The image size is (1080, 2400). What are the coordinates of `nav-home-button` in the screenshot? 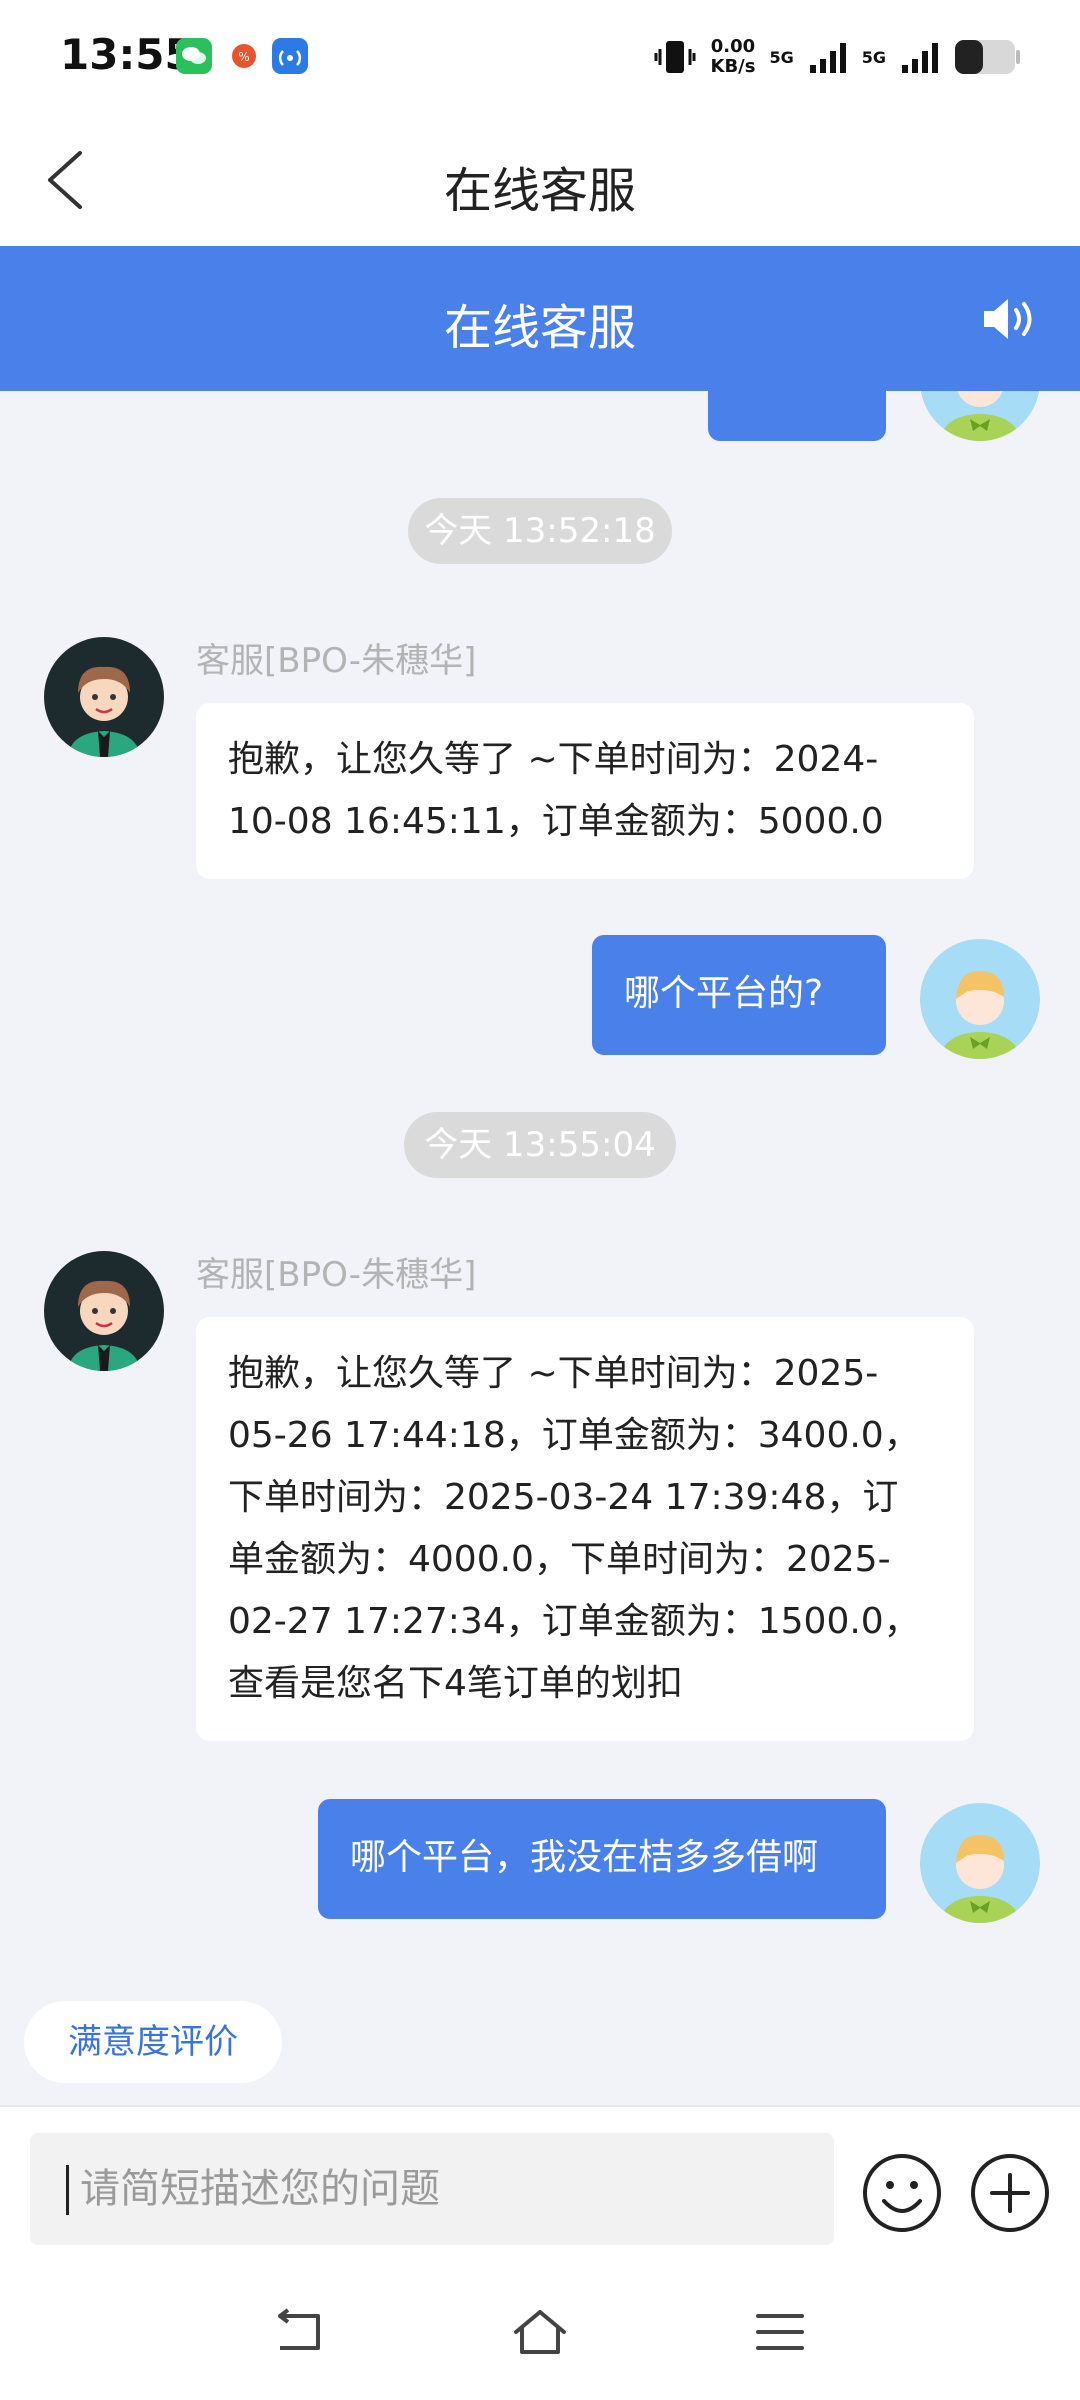 It's located at (540, 2332).